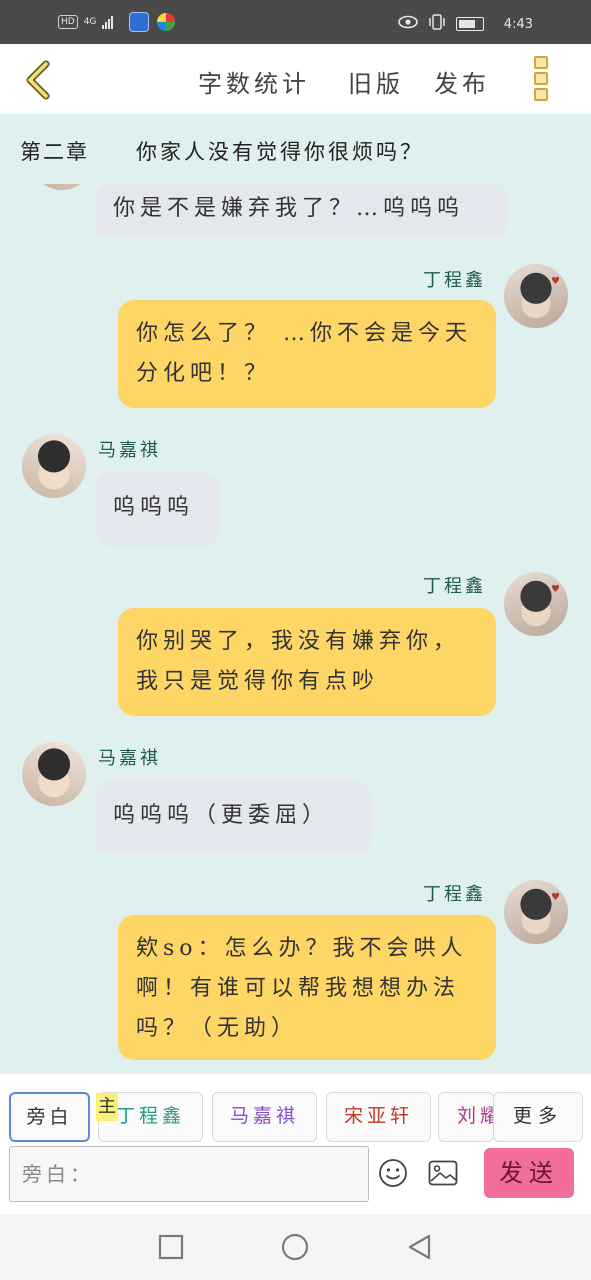  Describe the element at coordinates (280, 151) in the screenshot. I see `chapter-title: 你家人没有觉得你很烦吗？` at that location.